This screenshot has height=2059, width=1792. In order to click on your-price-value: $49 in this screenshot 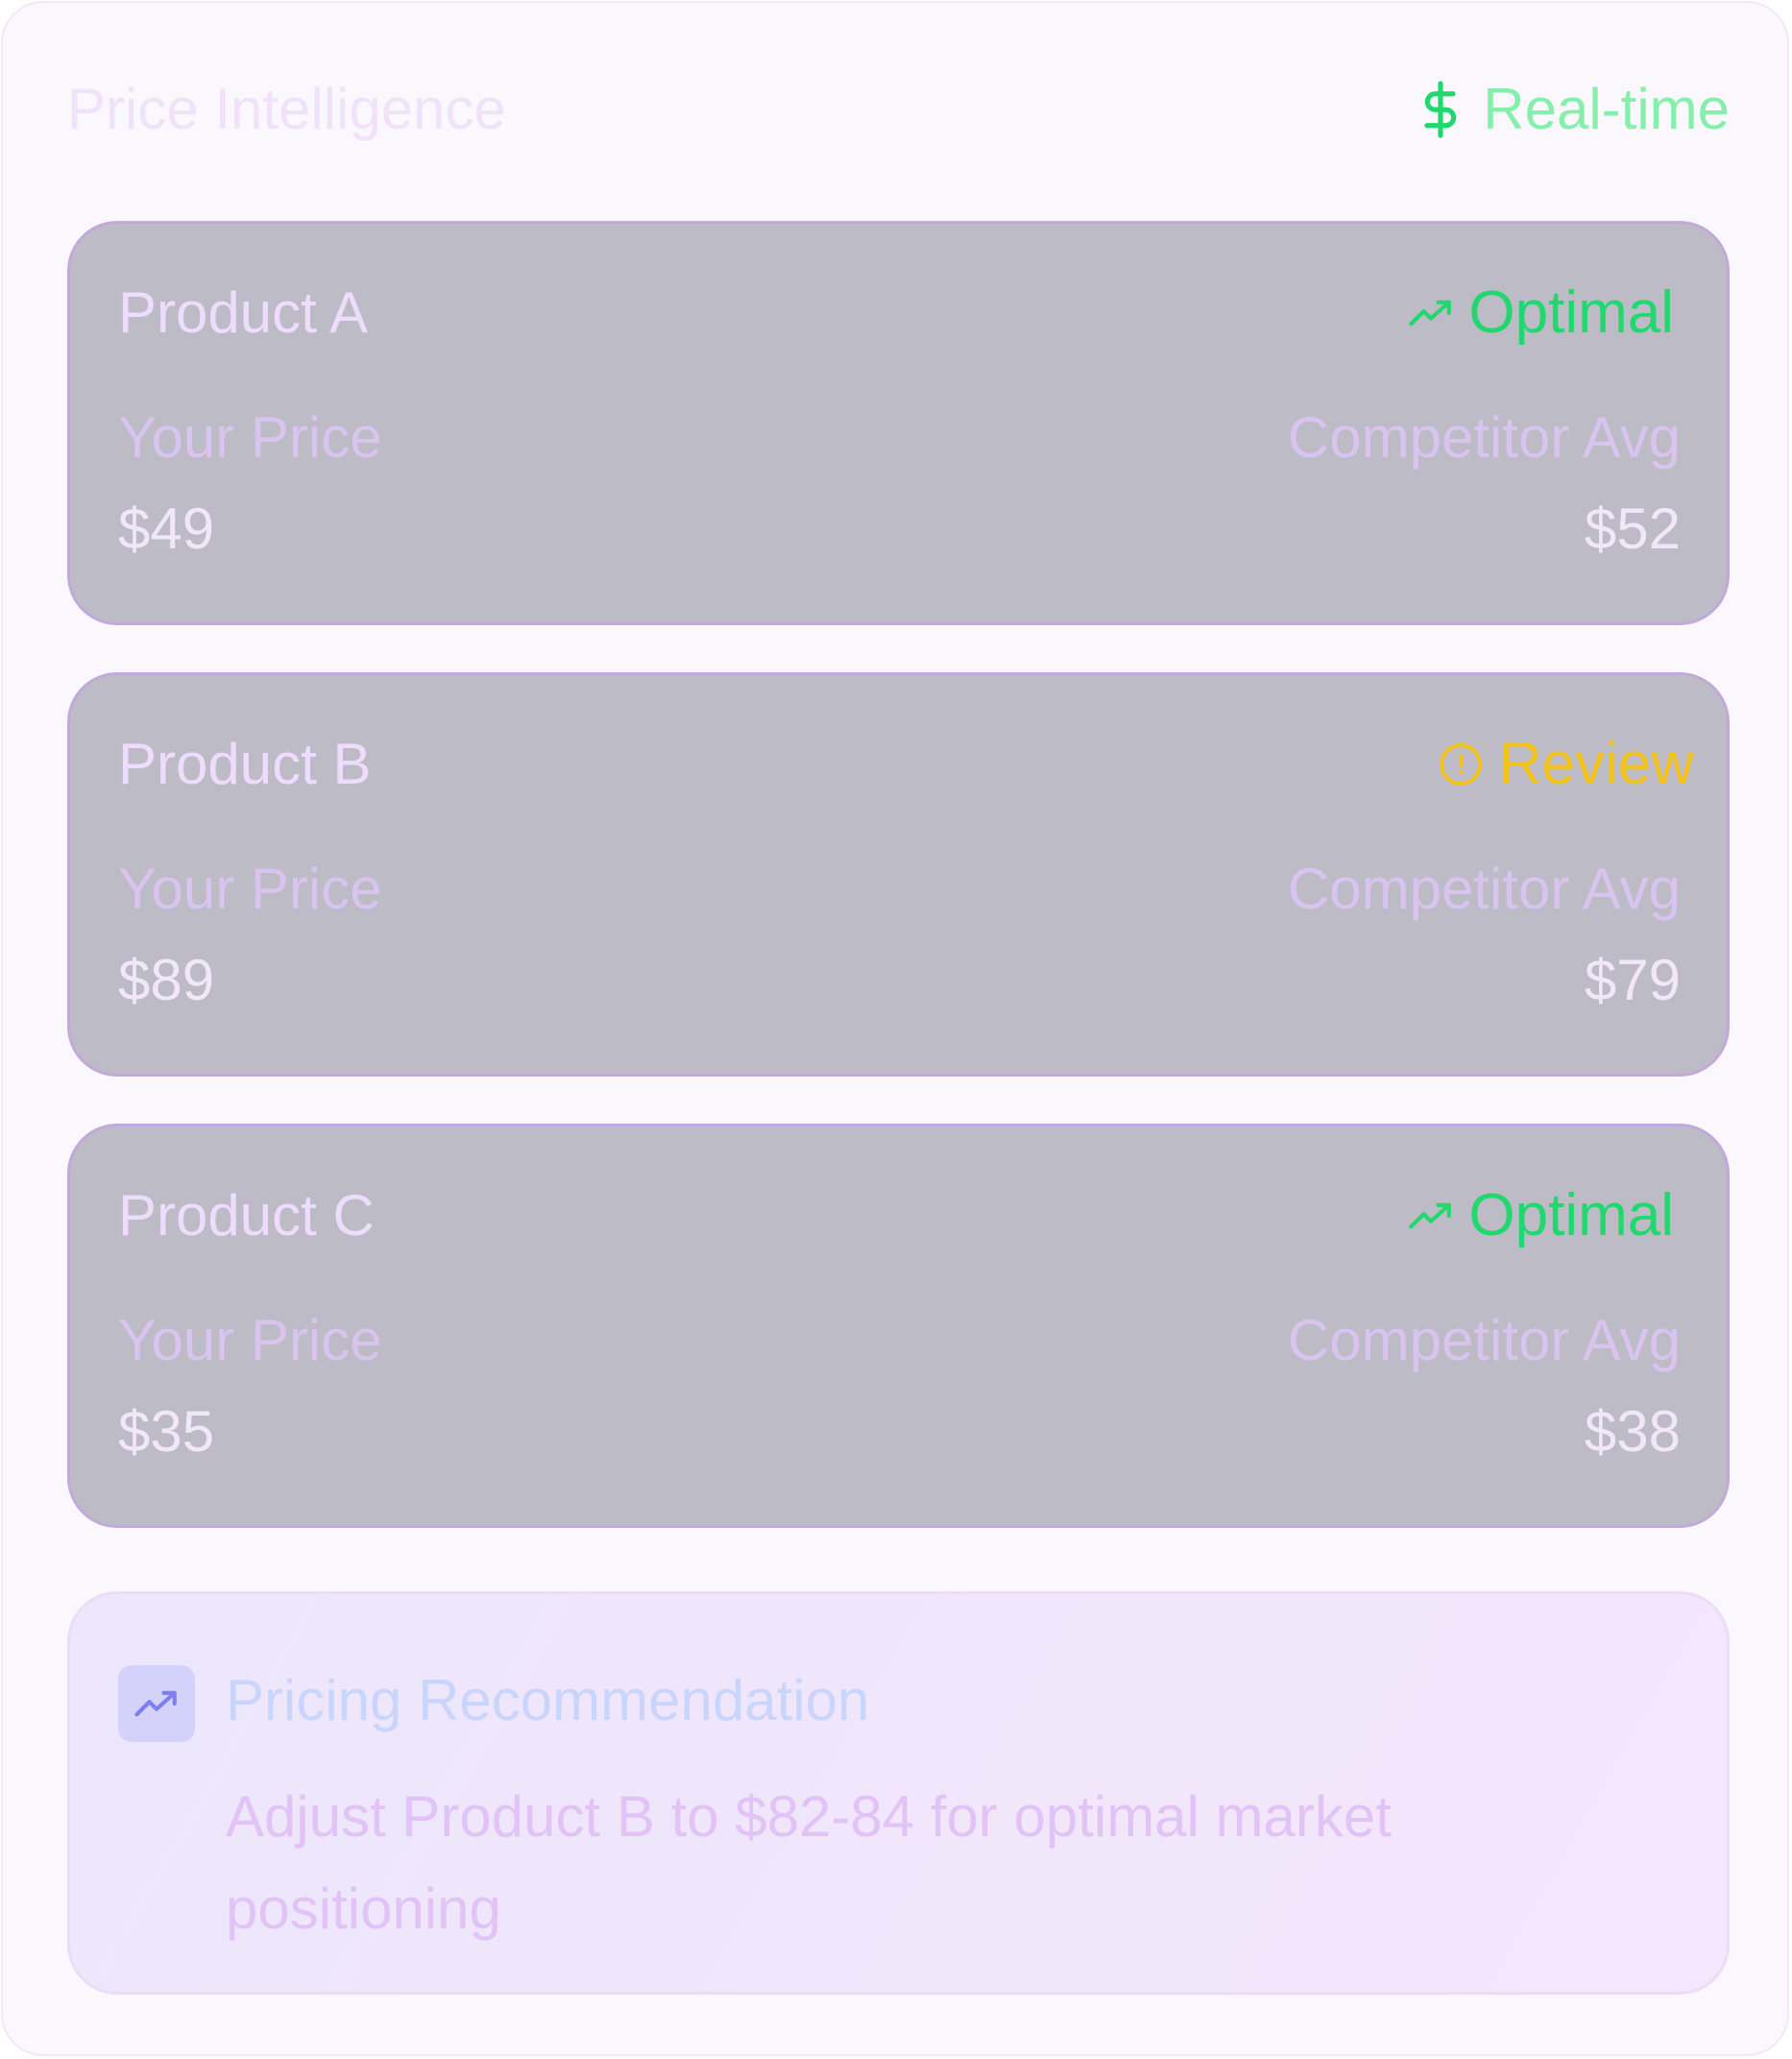, I will do `click(166, 529)`.